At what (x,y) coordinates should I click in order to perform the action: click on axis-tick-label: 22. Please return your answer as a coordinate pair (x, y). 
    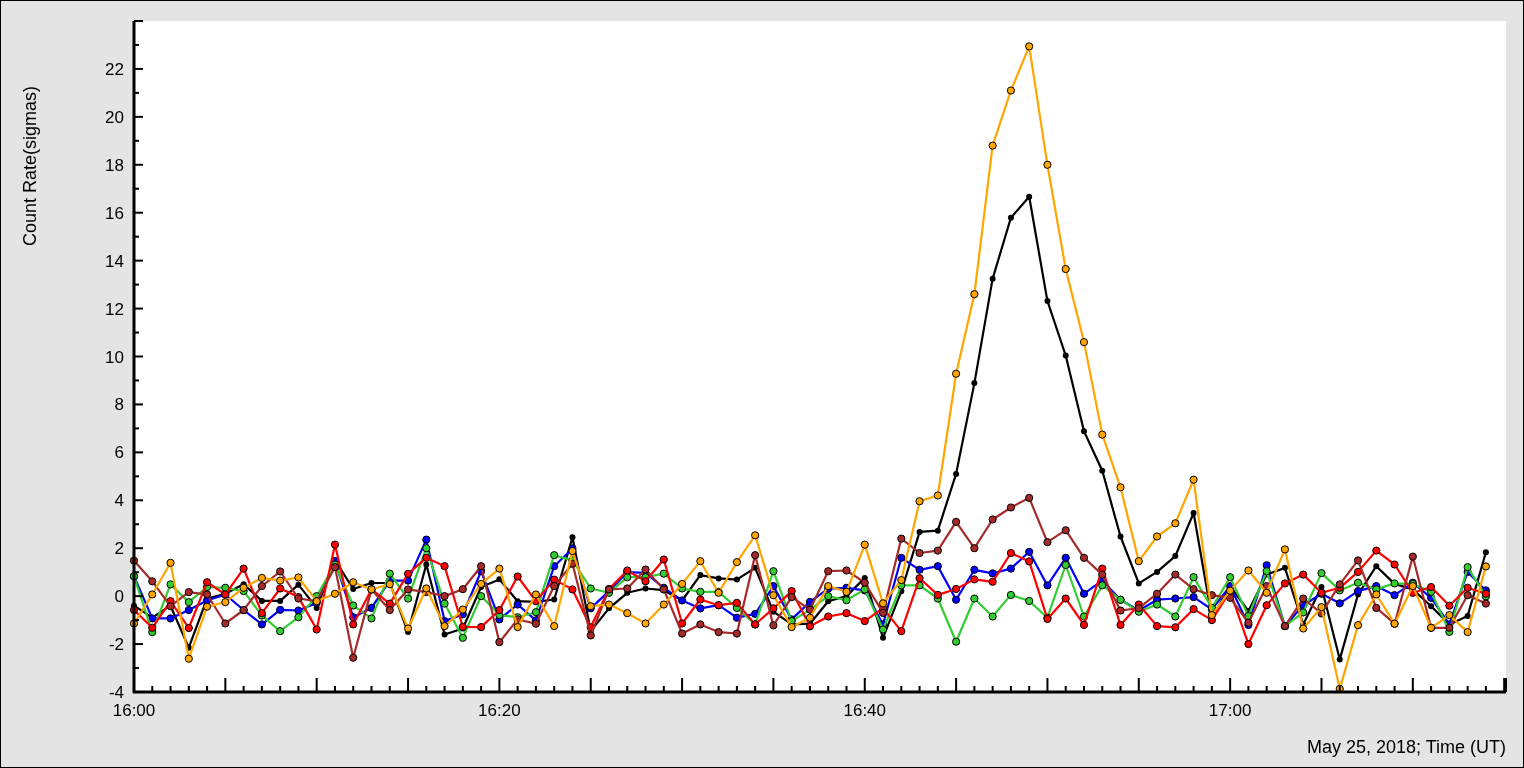
    Looking at the image, I should click on (114, 69).